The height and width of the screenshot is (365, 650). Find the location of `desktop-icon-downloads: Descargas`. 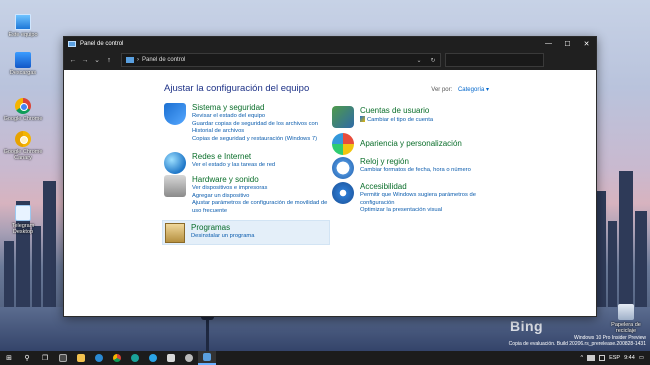

desktop-icon-downloads: Descargas is located at coordinates (23, 64).